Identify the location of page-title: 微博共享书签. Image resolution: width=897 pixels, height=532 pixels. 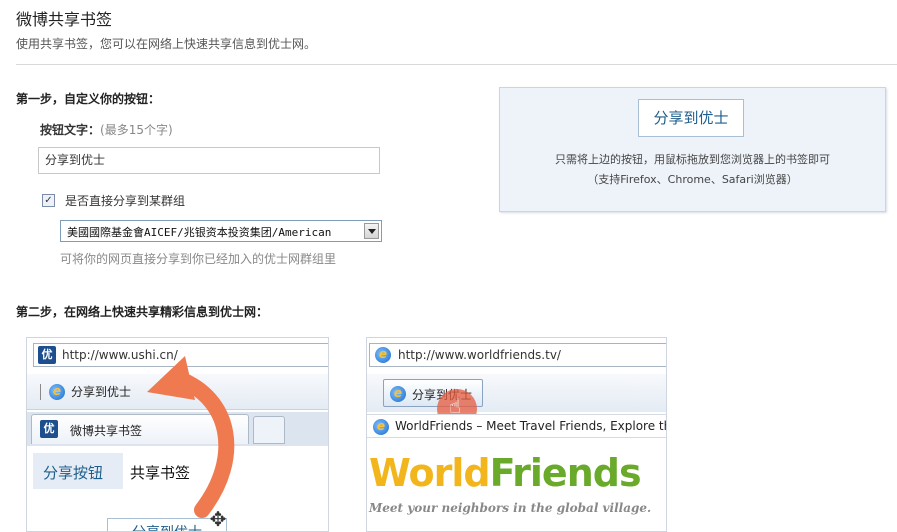
(64, 19).